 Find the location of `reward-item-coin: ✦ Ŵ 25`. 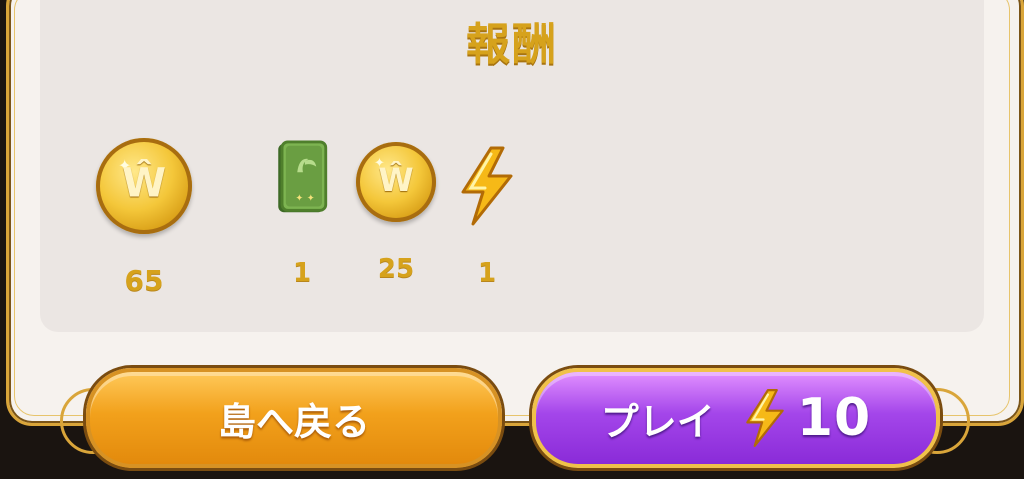

reward-item-coin: ✦ Ŵ 25 is located at coordinates (396, 213).